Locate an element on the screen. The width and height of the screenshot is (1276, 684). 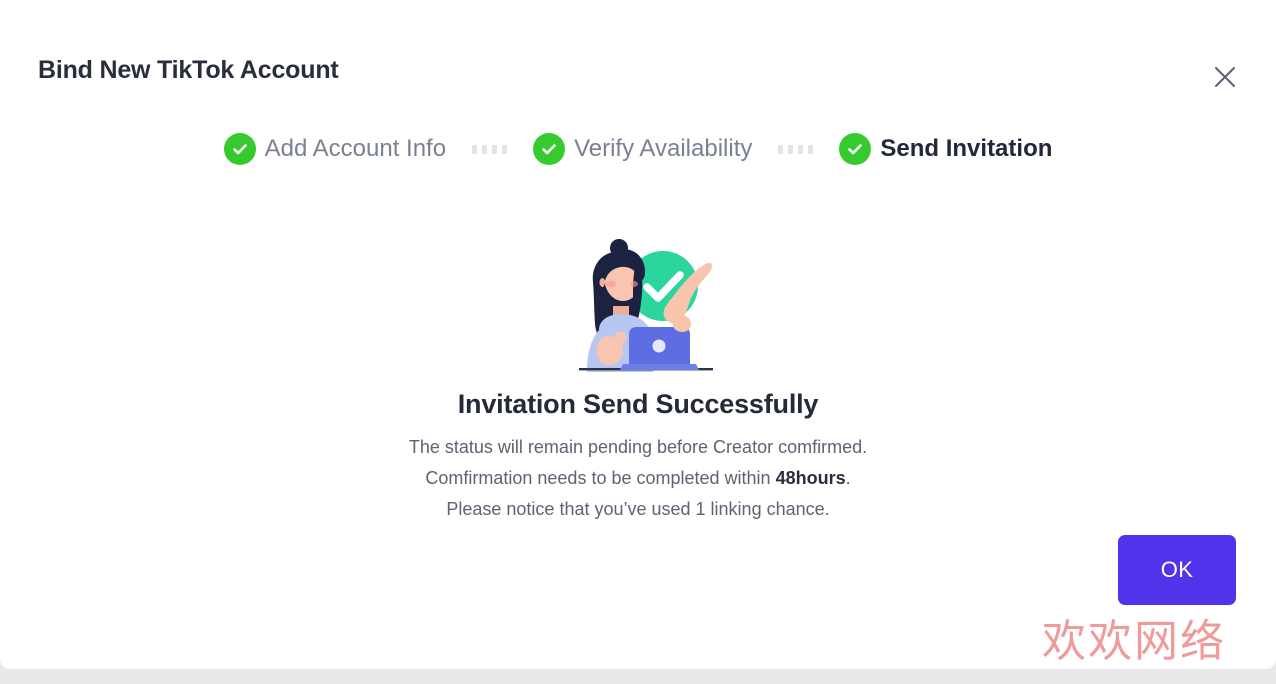
ok-button: OK is located at coordinates (1177, 570).